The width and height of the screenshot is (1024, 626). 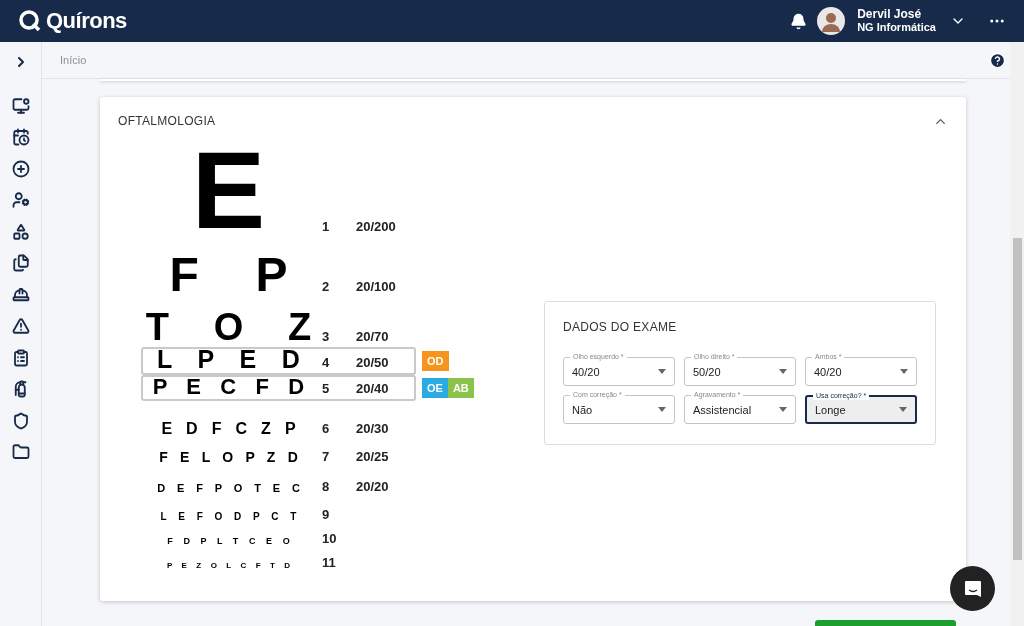 What do you see at coordinates (326, 226) in the screenshot?
I see `line-number: 1` at bounding box center [326, 226].